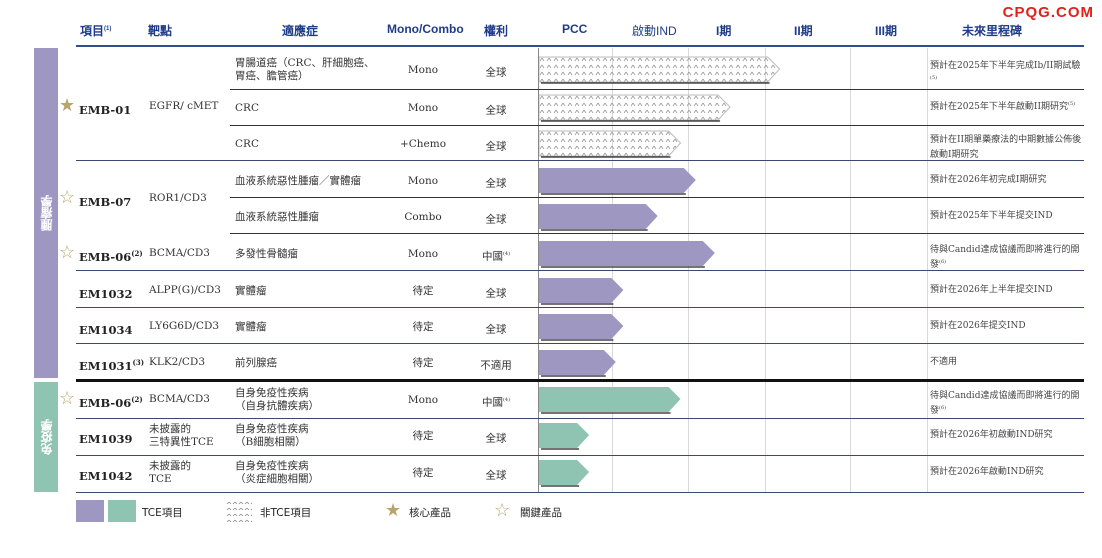 The image size is (1102, 558). I want to click on header-monocombo: Mono/Combo, so click(425, 29).